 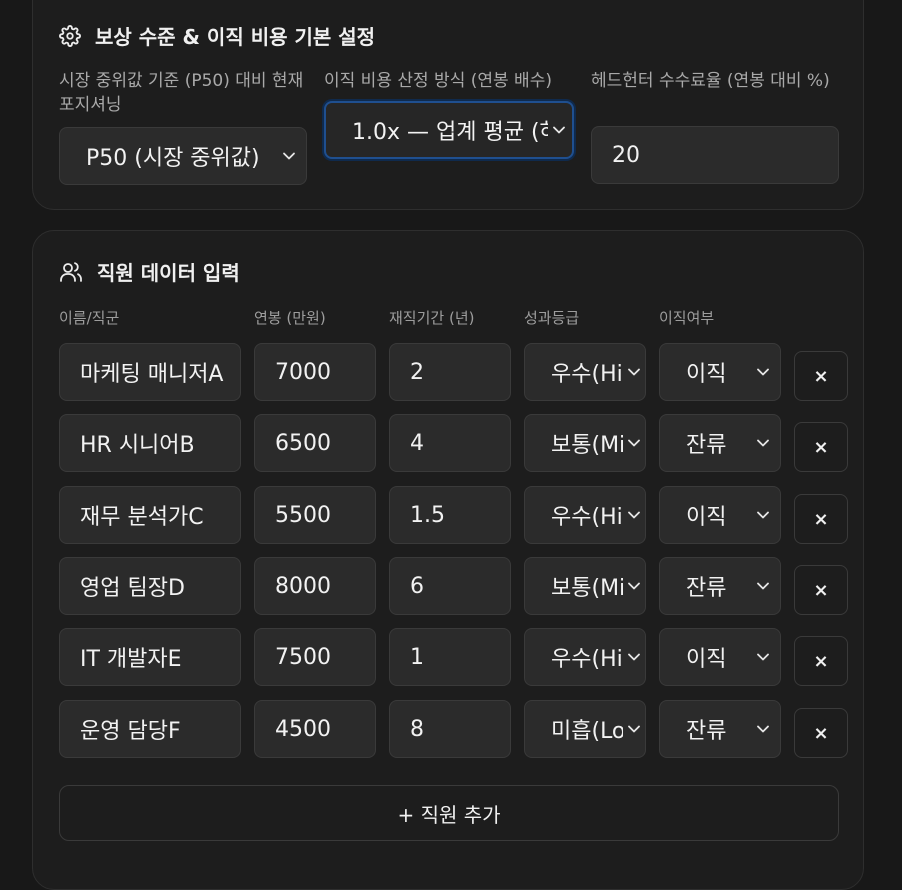 I want to click on employee-salary-input: 4500, so click(x=315, y=729).